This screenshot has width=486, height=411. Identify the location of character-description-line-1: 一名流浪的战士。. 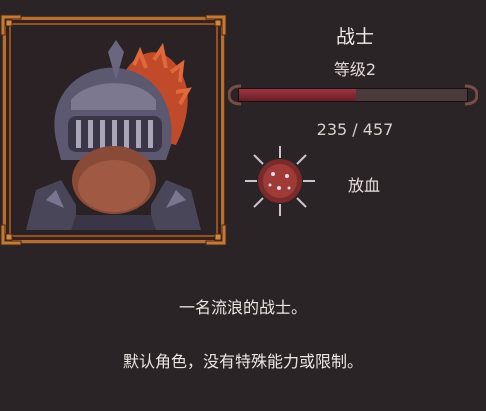
(242, 307).